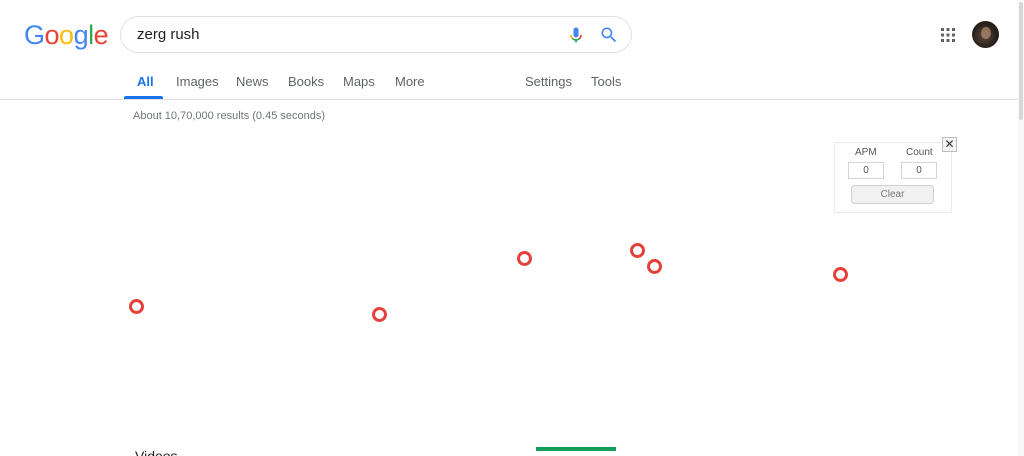 The height and width of the screenshot is (456, 1024). I want to click on tab-tools: Tools, so click(606, 81).